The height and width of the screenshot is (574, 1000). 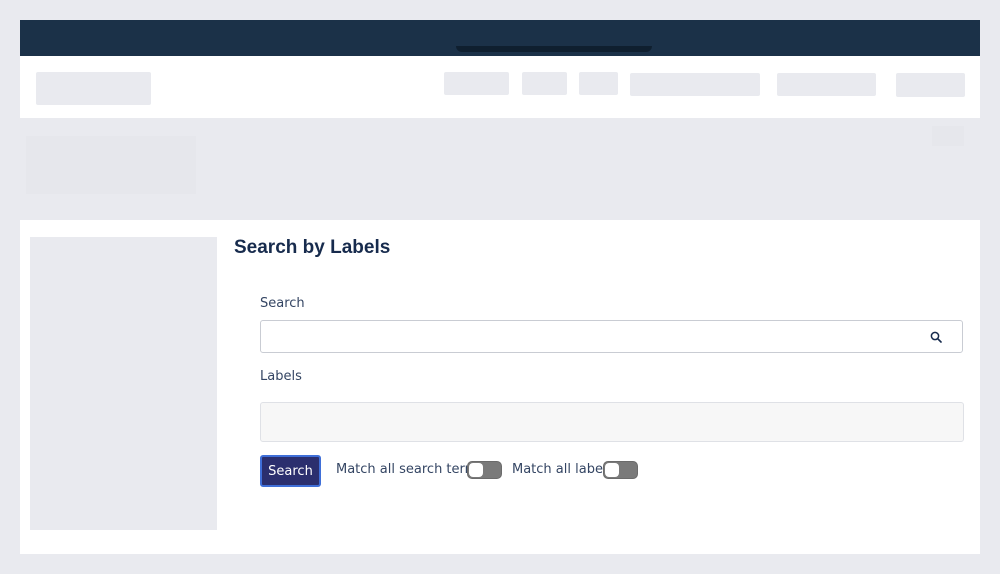 I want to click on search-label: Search, so click(x=282, y=303).